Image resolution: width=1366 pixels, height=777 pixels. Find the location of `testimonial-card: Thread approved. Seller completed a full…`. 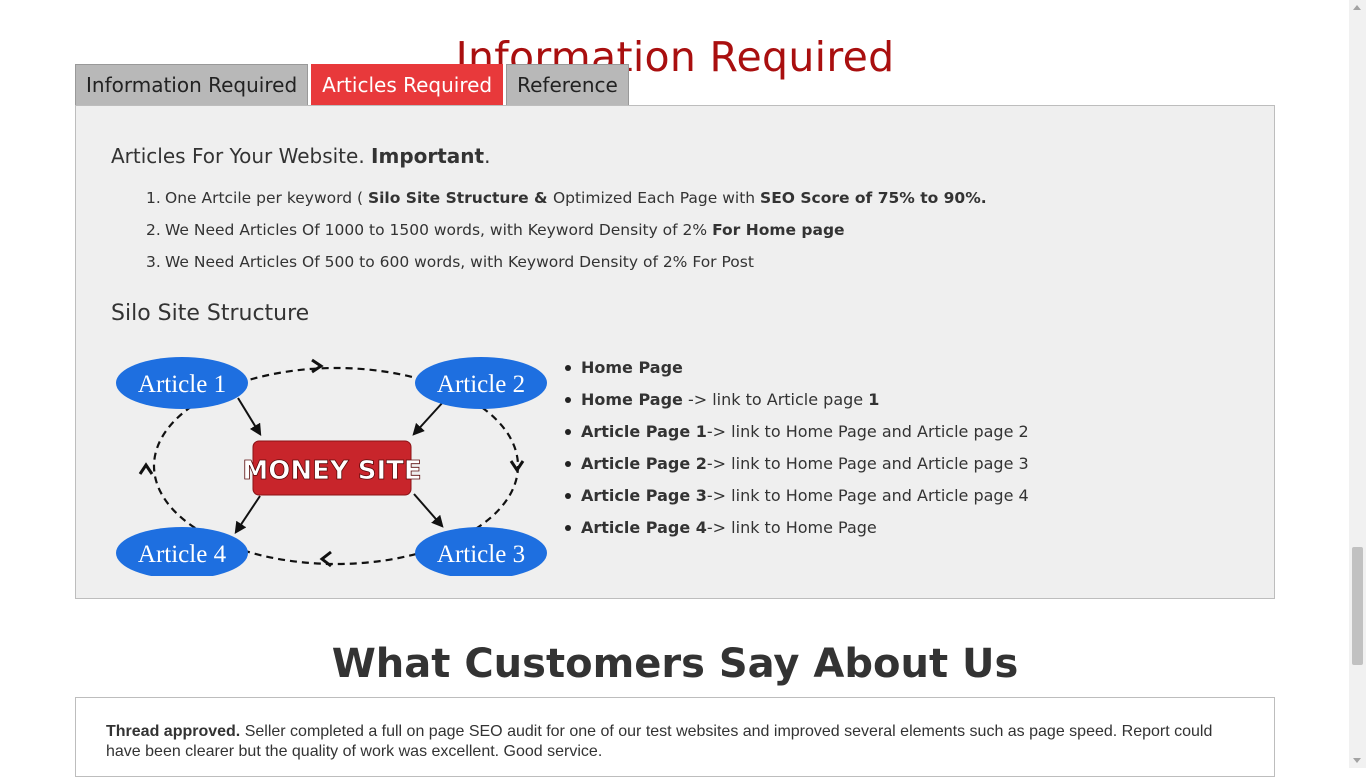

testimonial-card: Thread approved. Seller completed a full… is located at coordinates (675, 737).